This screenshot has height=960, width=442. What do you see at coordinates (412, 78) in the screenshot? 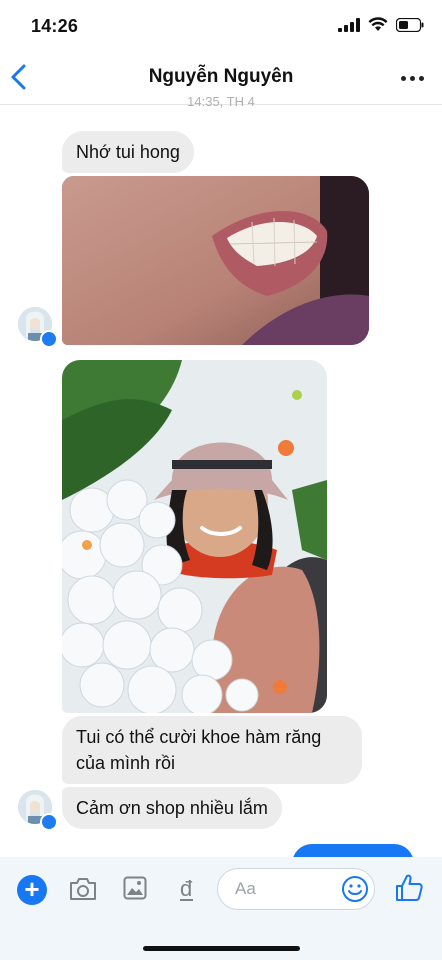
I see `more-button` at bounding box center [412, 78].